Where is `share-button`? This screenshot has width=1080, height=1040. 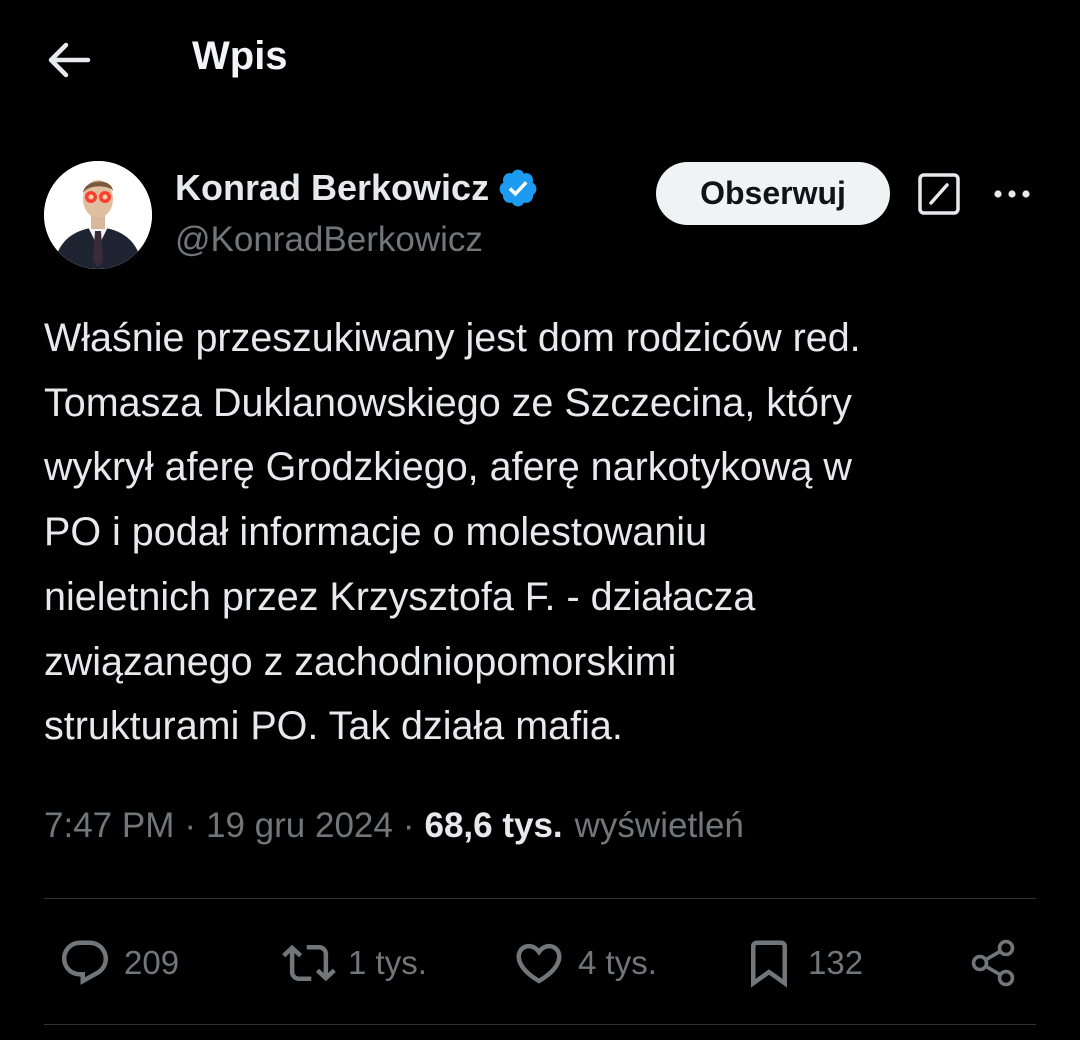
share-button is located at coordinates (993, 963).